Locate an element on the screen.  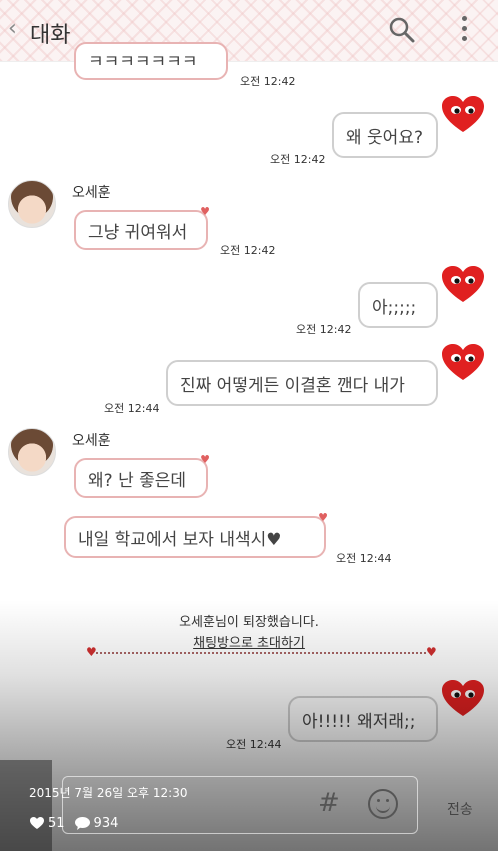
message-text: 진짜 어떻게든 이결혼 깬다 내가 is located at coordinates (292, 385).